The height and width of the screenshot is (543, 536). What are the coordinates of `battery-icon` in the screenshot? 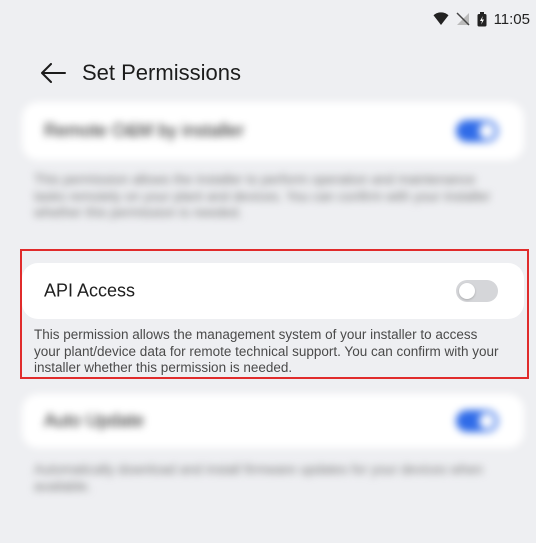 It's located at (482, 18).